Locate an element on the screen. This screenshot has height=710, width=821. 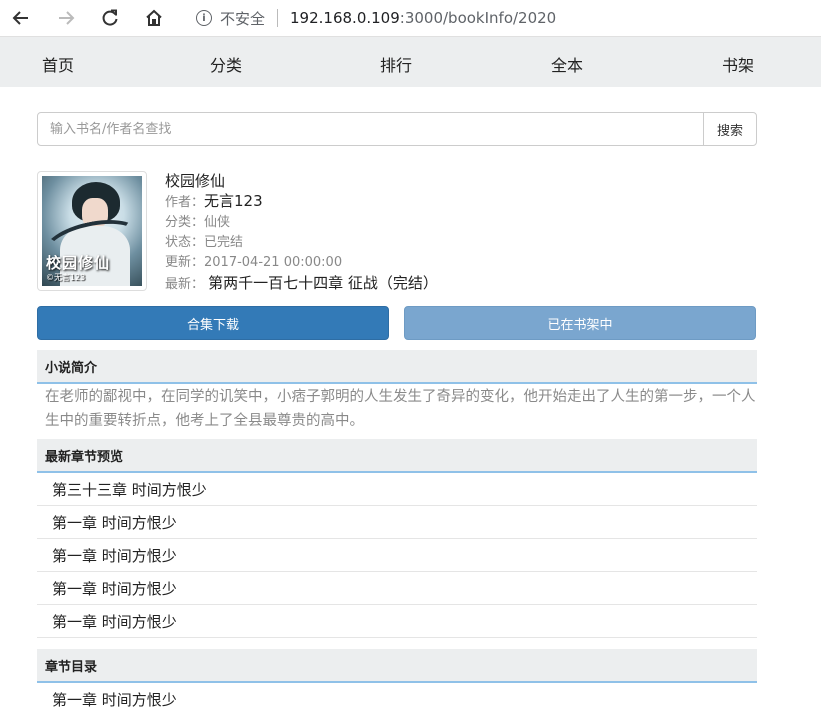
book-latest-row: 最新： 第两千一百七十四章 征战（完结） is located at coordinates (301, 284).